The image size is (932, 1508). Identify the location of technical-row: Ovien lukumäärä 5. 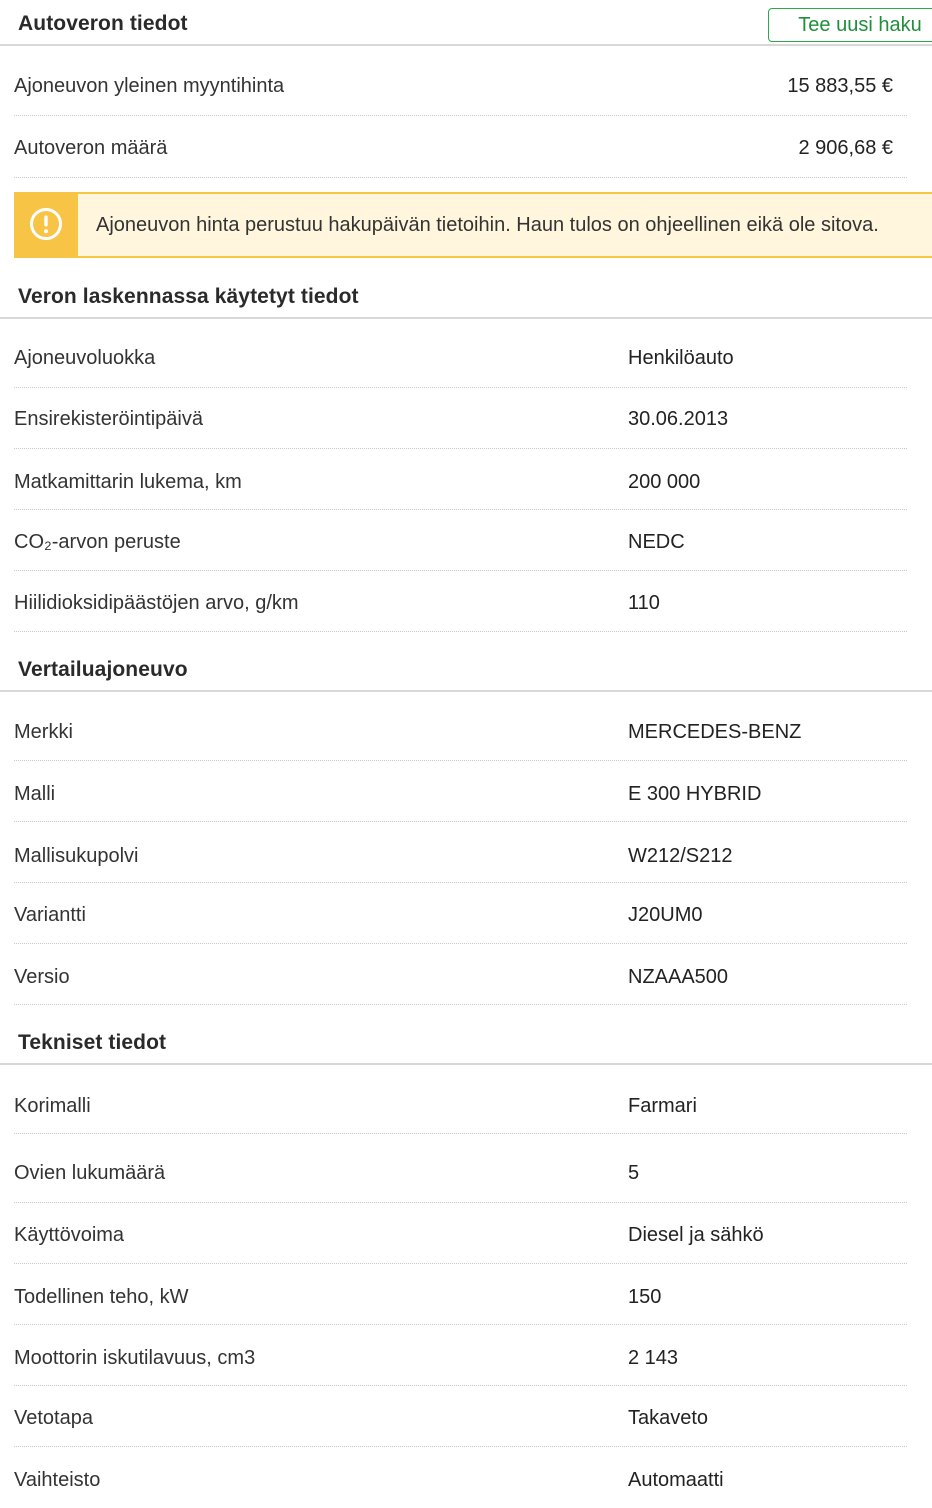
(460, 1168).